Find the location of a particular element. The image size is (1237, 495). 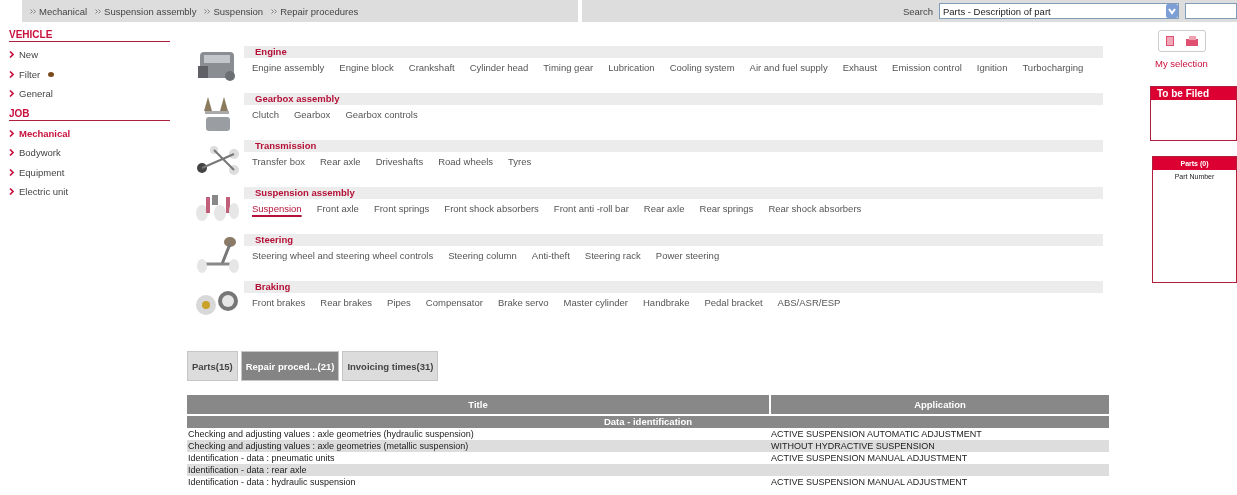

sidebar-heading: JOB is located at coordinates (89, 114).